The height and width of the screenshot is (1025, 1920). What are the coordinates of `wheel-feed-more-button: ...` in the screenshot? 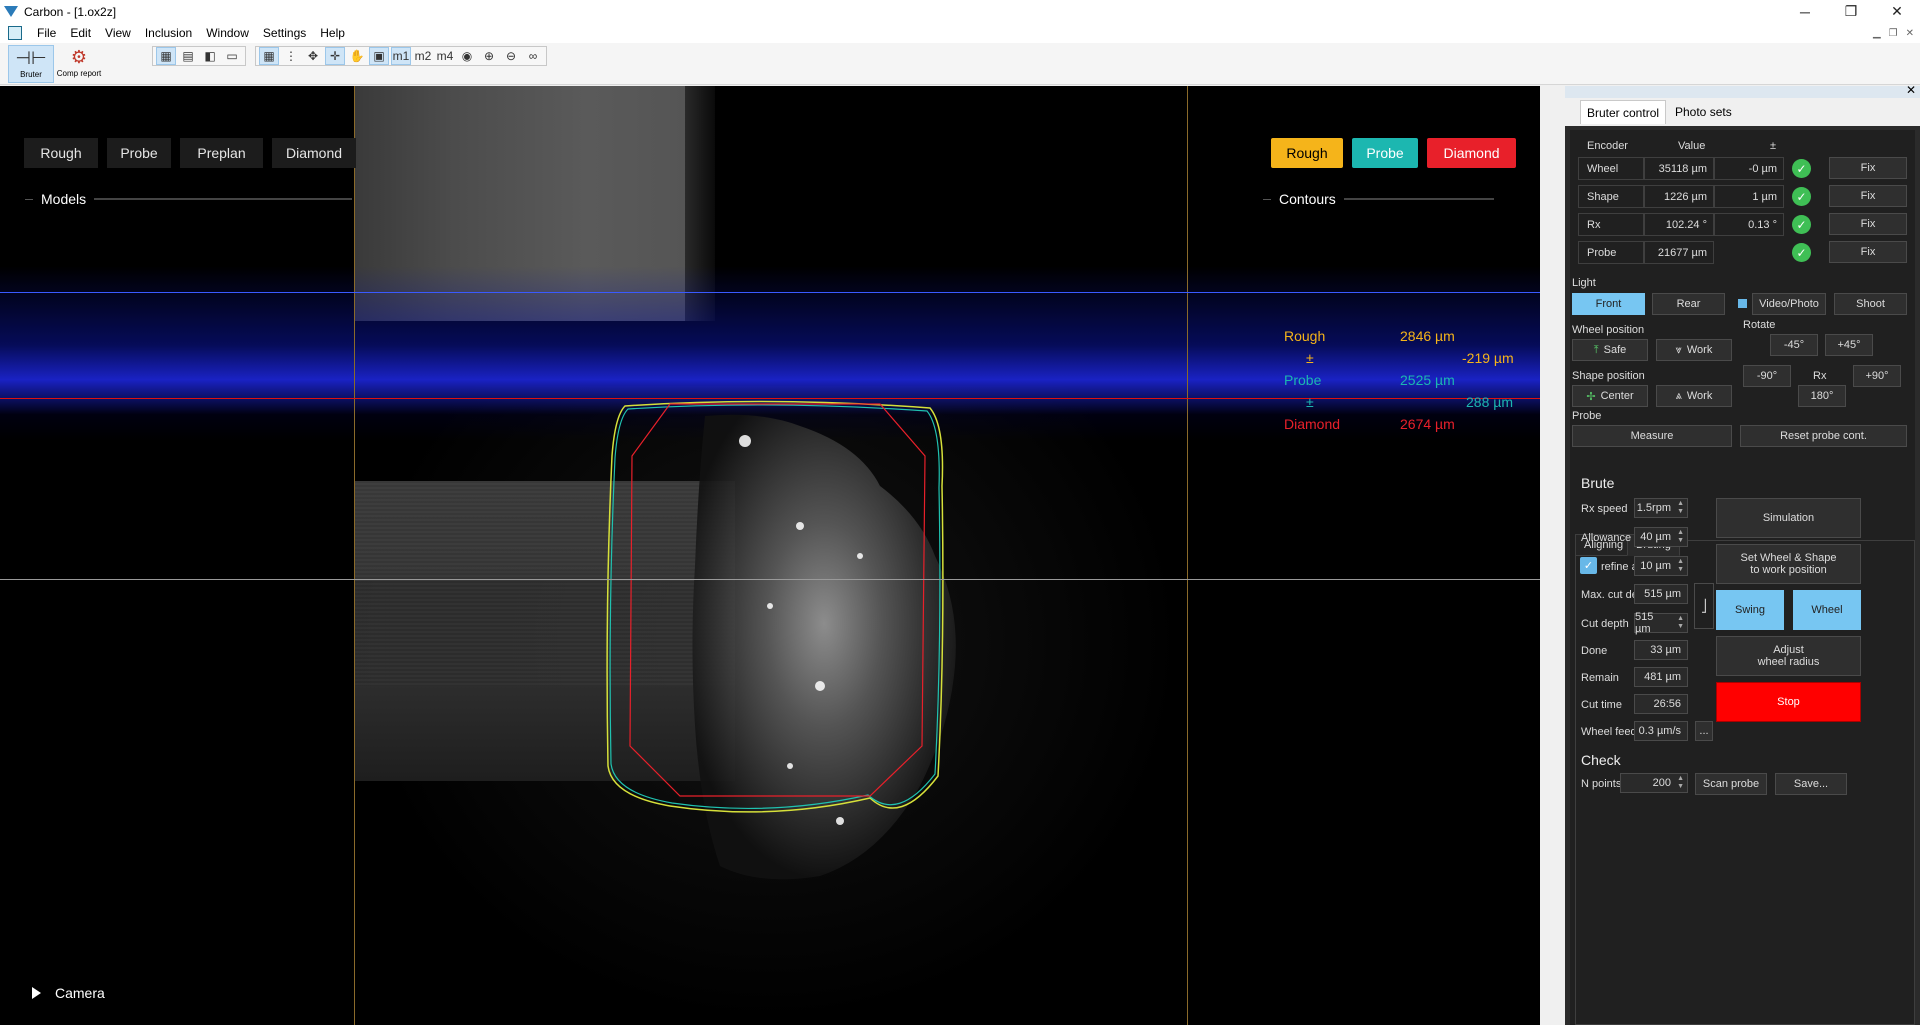 It's located at (1704, 731).